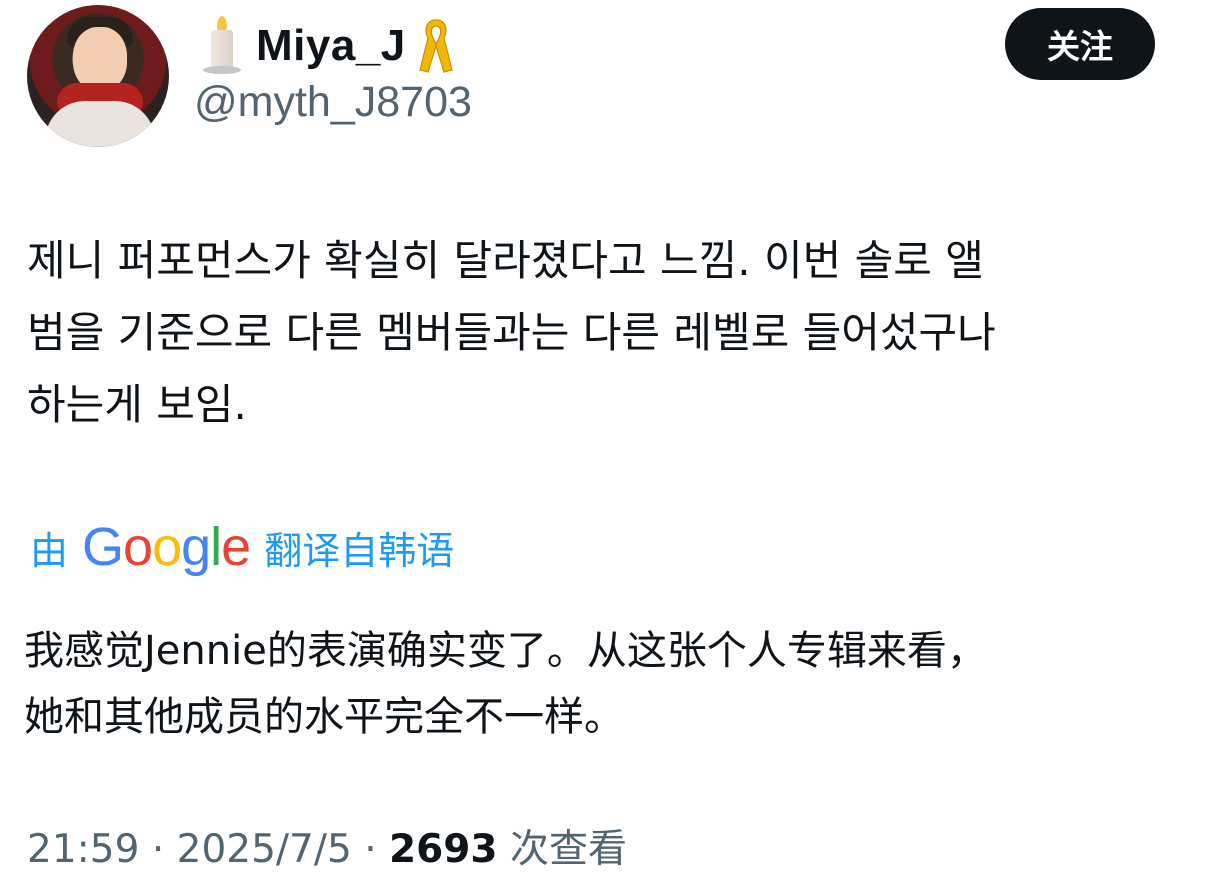 Image resolution: width=1206 pixels, height=878 pixels. What do you see at coordinates (331, 46) in the screenshot?
I see `display-name: Miya_J` at bounding box center [331, 46].